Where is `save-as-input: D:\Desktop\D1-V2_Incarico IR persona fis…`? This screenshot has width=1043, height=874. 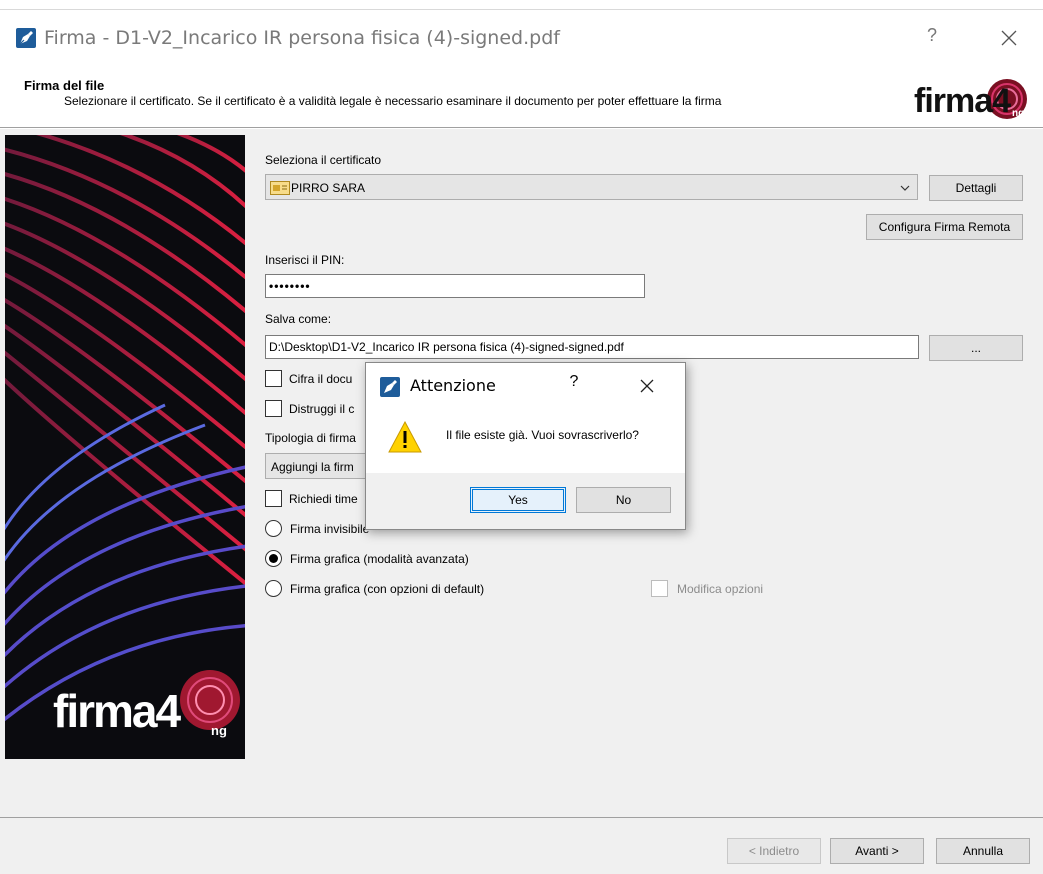 save-as-input: D:\Desktop\D1-V2_Incarico IR persona fis… is located at coordinates (592, 347).